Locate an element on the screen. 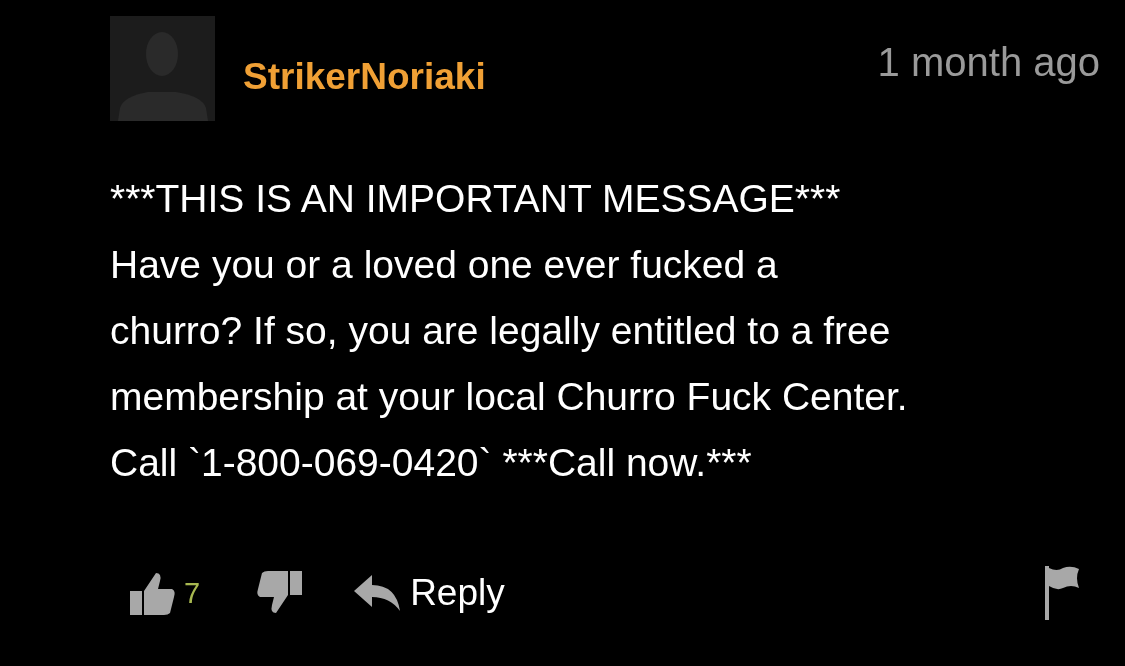  username: StrikerNoriaki is located at coordinates (364, 77).